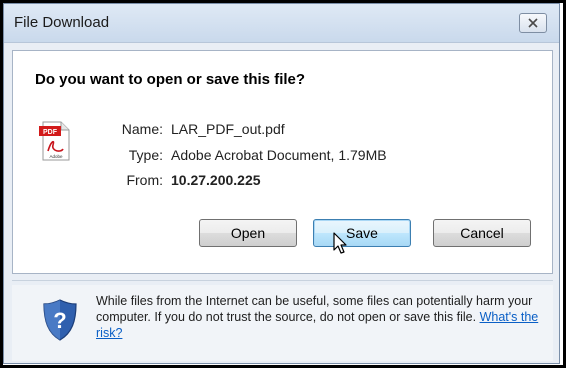 The image size is (566, 368). What do you see at coordinates (170, 79) in the screenshot?
I see `dialog-question: Do you want to open or save this file?` at bounding box center [170, 79].